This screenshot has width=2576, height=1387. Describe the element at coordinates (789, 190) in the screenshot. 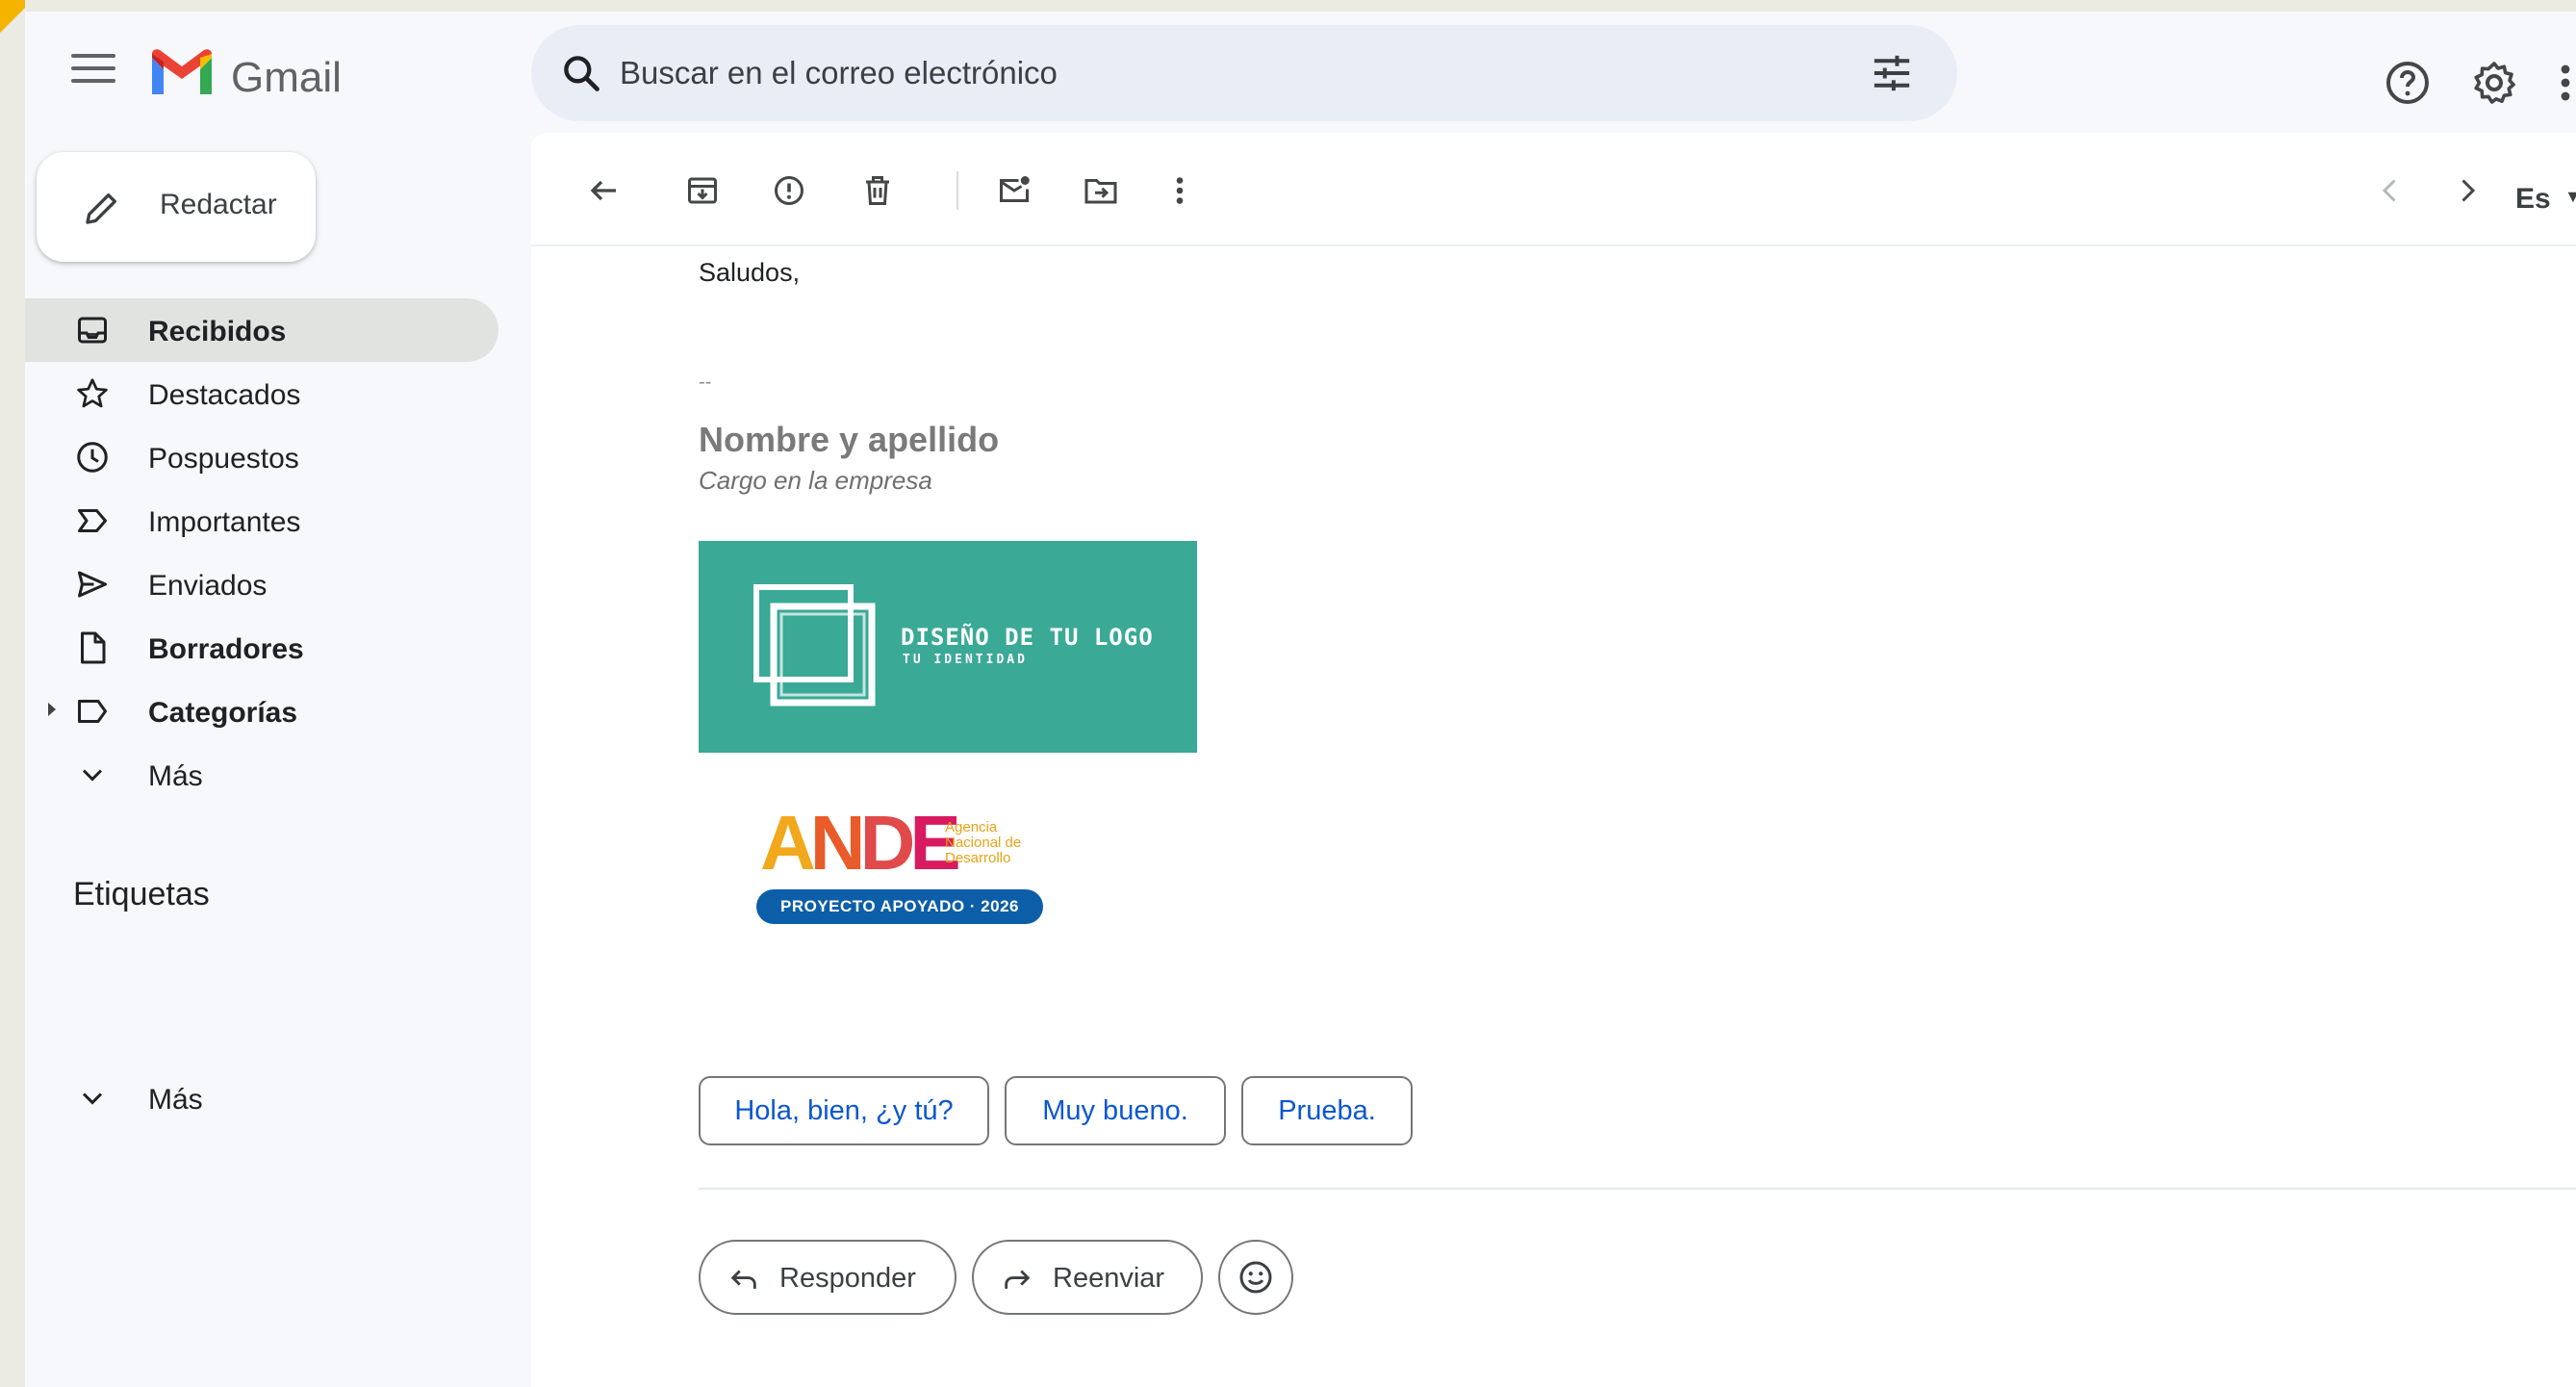

I see `report-spam-icon` at that location.